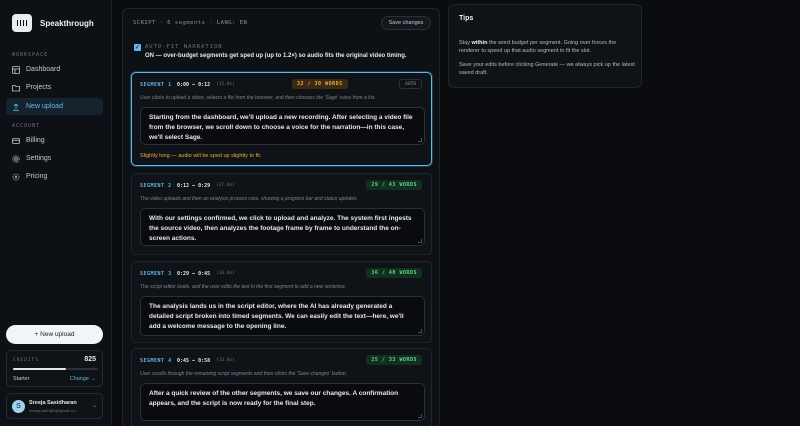 The height and width of the screenshot is (426, 800). Describe the element at coordinates (394, 360) in the screenshot. I see `word-count-badge: 25 / 33 WORDS` at that location.